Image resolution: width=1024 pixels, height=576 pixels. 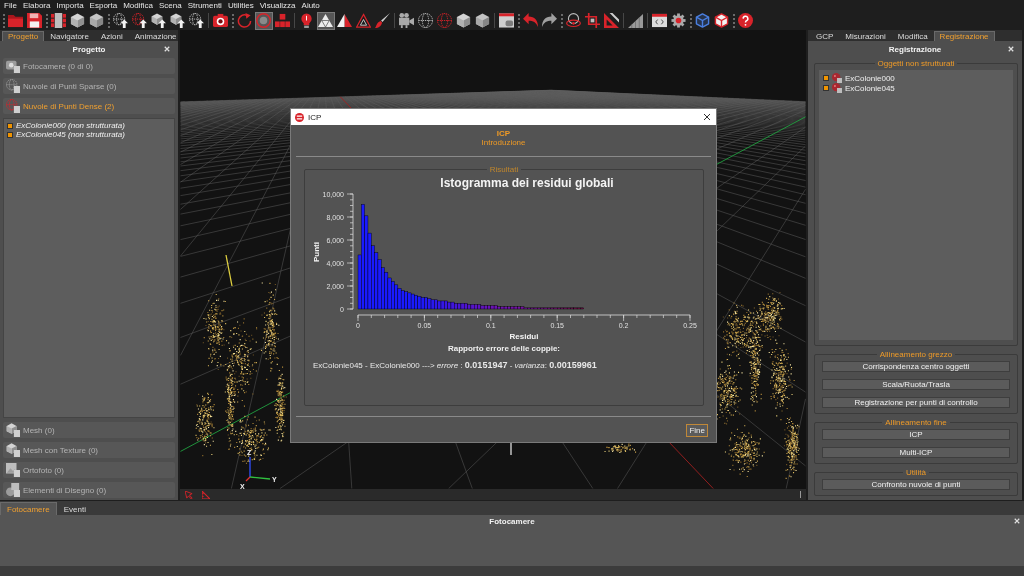 I want to click on axis-title: Punti, so click(x=316, y=252).